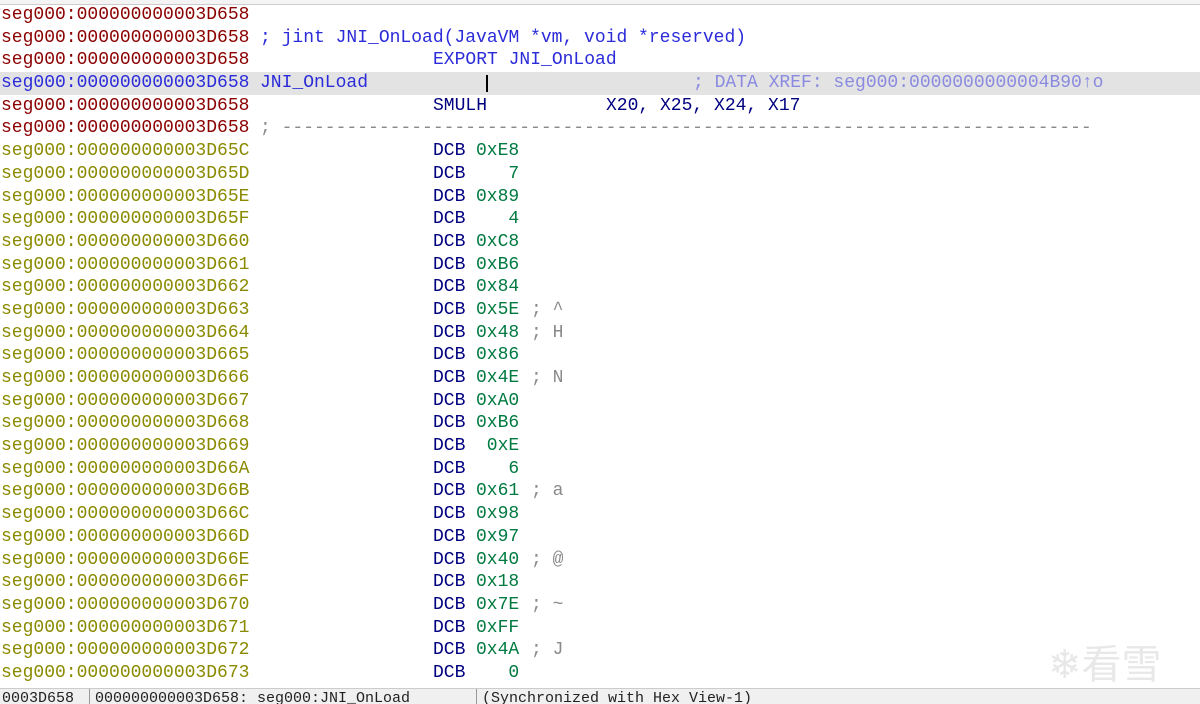  Describe the element at coordinates (125, 604) in the screenshot. I see `address: seg000:000000000003D670` at that location.